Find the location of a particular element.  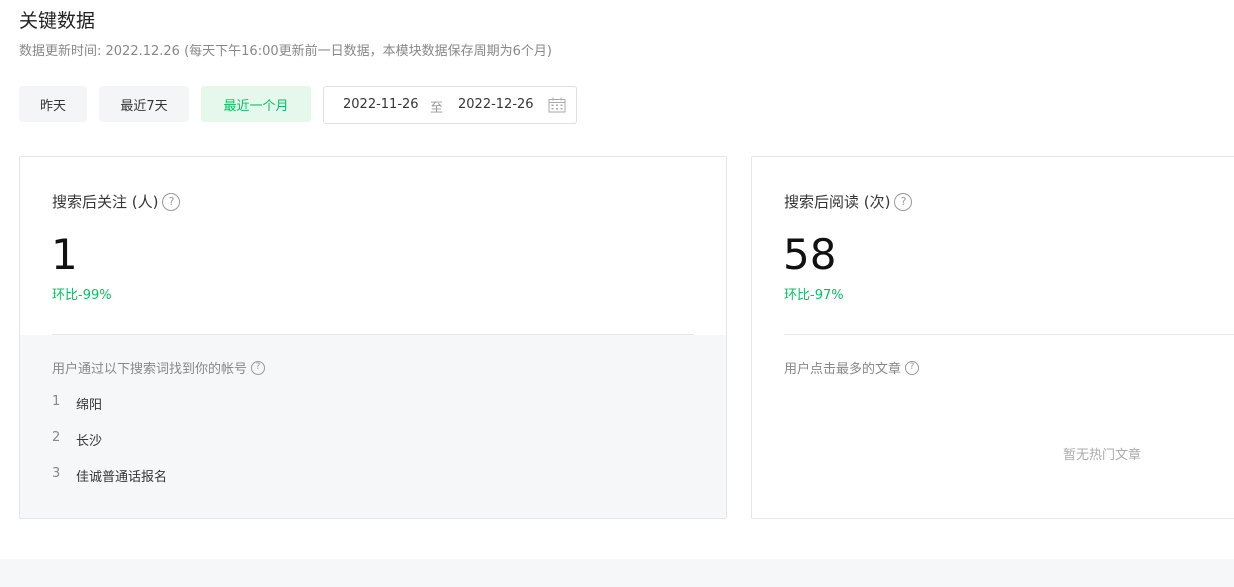

end-date: 2022-12-26 is located at coordinates (496, 104).